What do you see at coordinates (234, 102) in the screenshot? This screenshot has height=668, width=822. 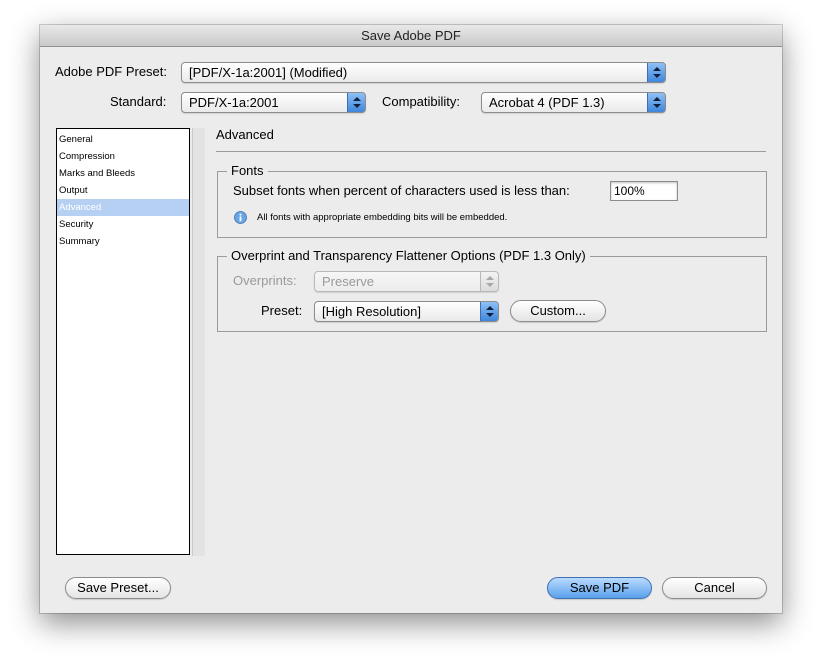 I see `standard-value: PDF/X-1a:2001` at bounding box center [234, 102].